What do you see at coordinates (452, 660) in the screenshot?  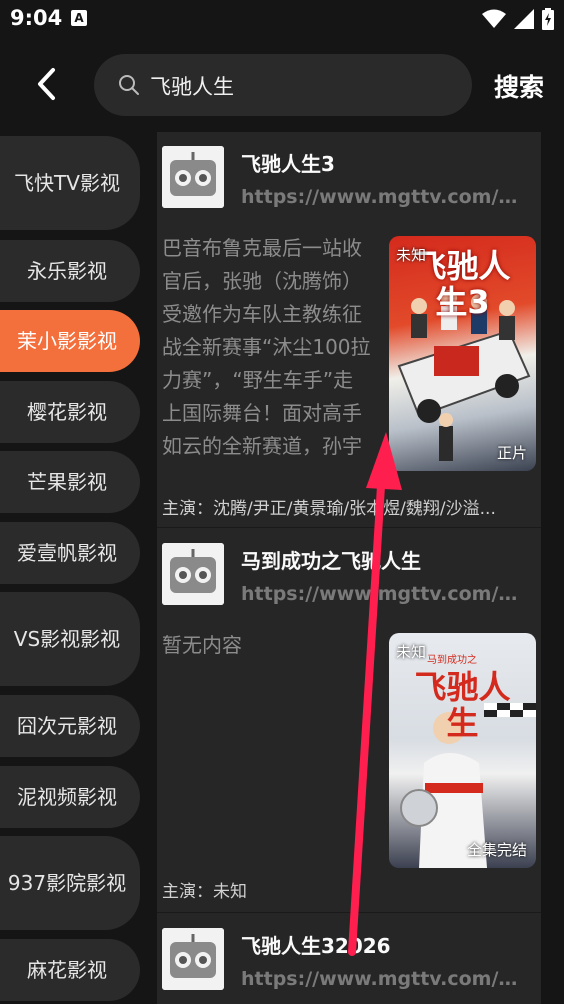 I see `poster-subtitle: 马到成功之` at bounding box center [452, 660].